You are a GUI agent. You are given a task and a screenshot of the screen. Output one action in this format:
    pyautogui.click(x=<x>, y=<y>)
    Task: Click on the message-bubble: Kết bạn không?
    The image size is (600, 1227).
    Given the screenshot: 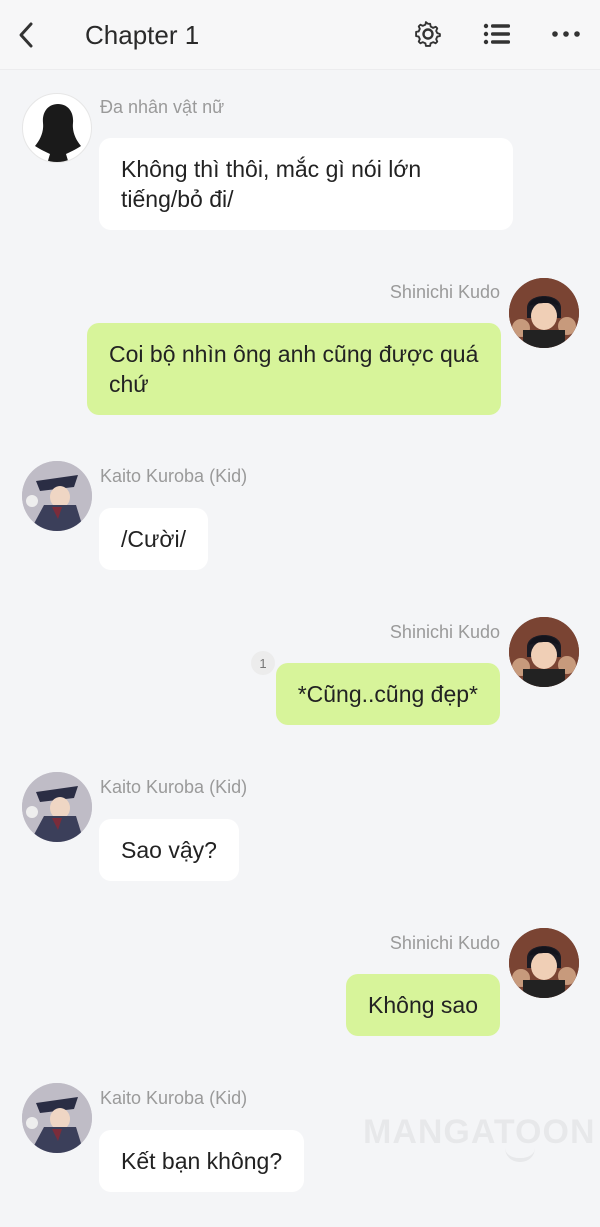 What is the action you would take?
    pyautogui.click(x=202, y=1161)
    